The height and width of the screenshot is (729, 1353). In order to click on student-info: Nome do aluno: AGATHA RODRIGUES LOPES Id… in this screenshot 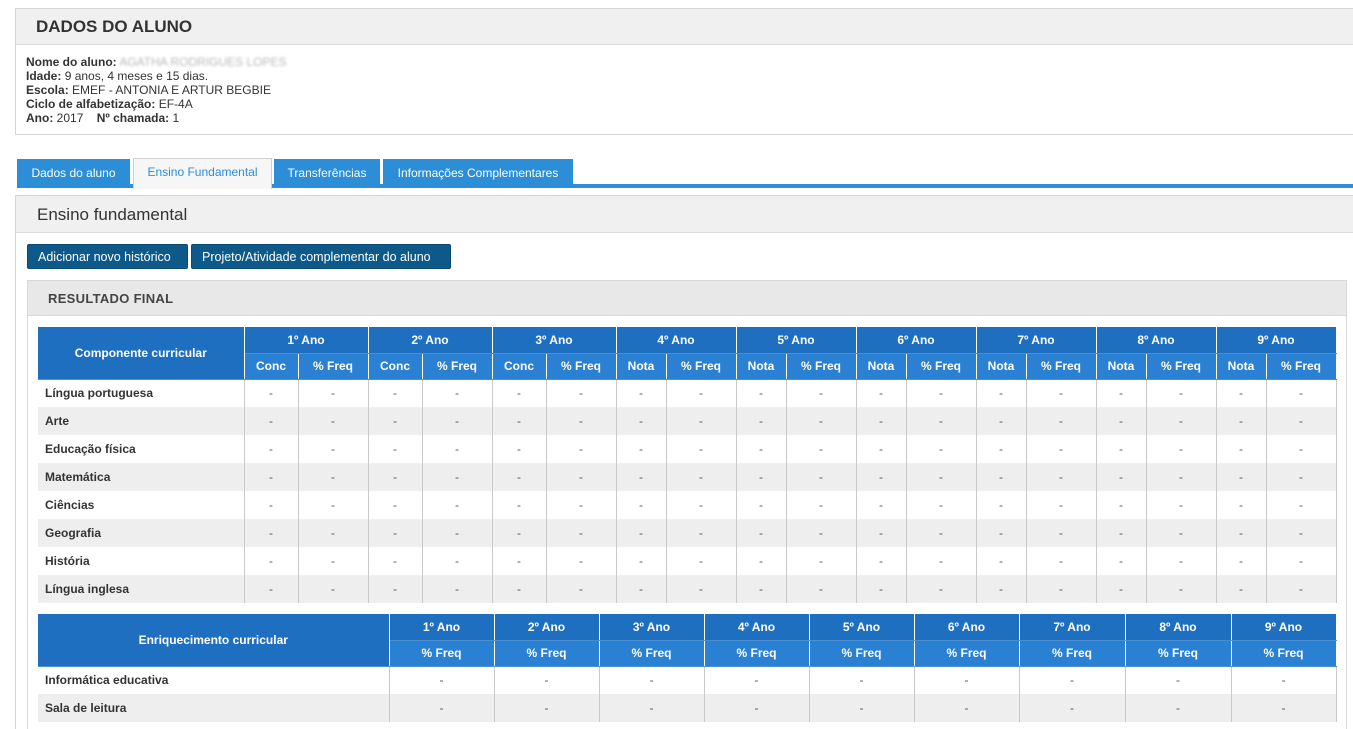, I will do `click(684, 90)`.